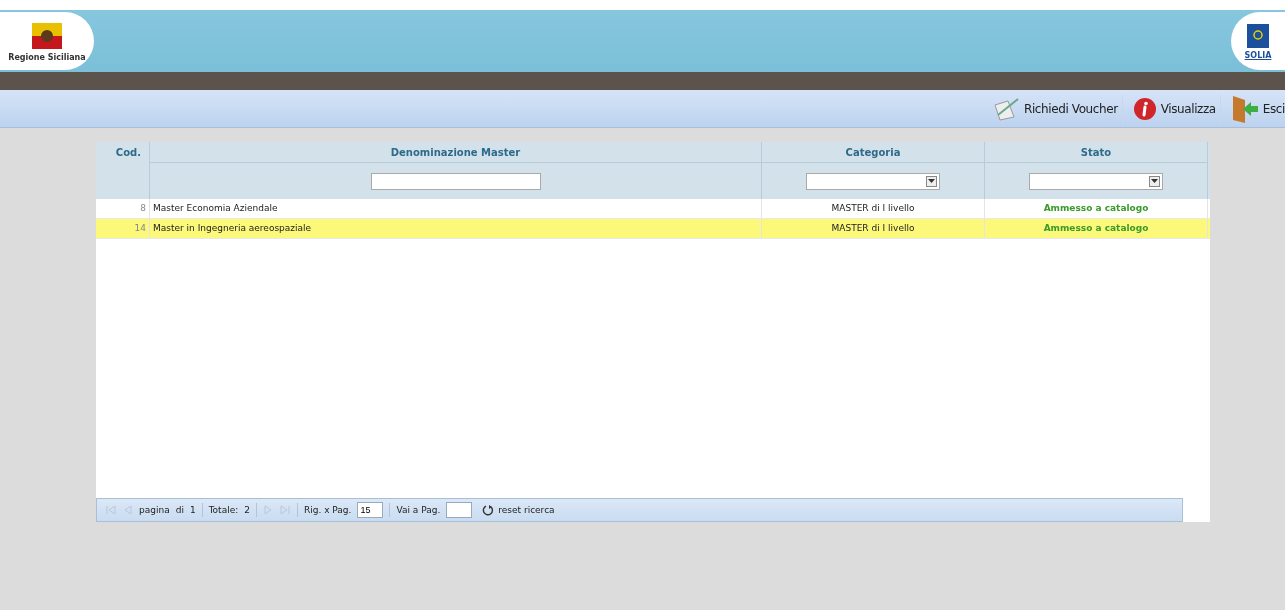 The height and width of the screenshot is (610, 1285). I want to click on toolbar-button: Richiedi Voucher, so click(1055, 108).